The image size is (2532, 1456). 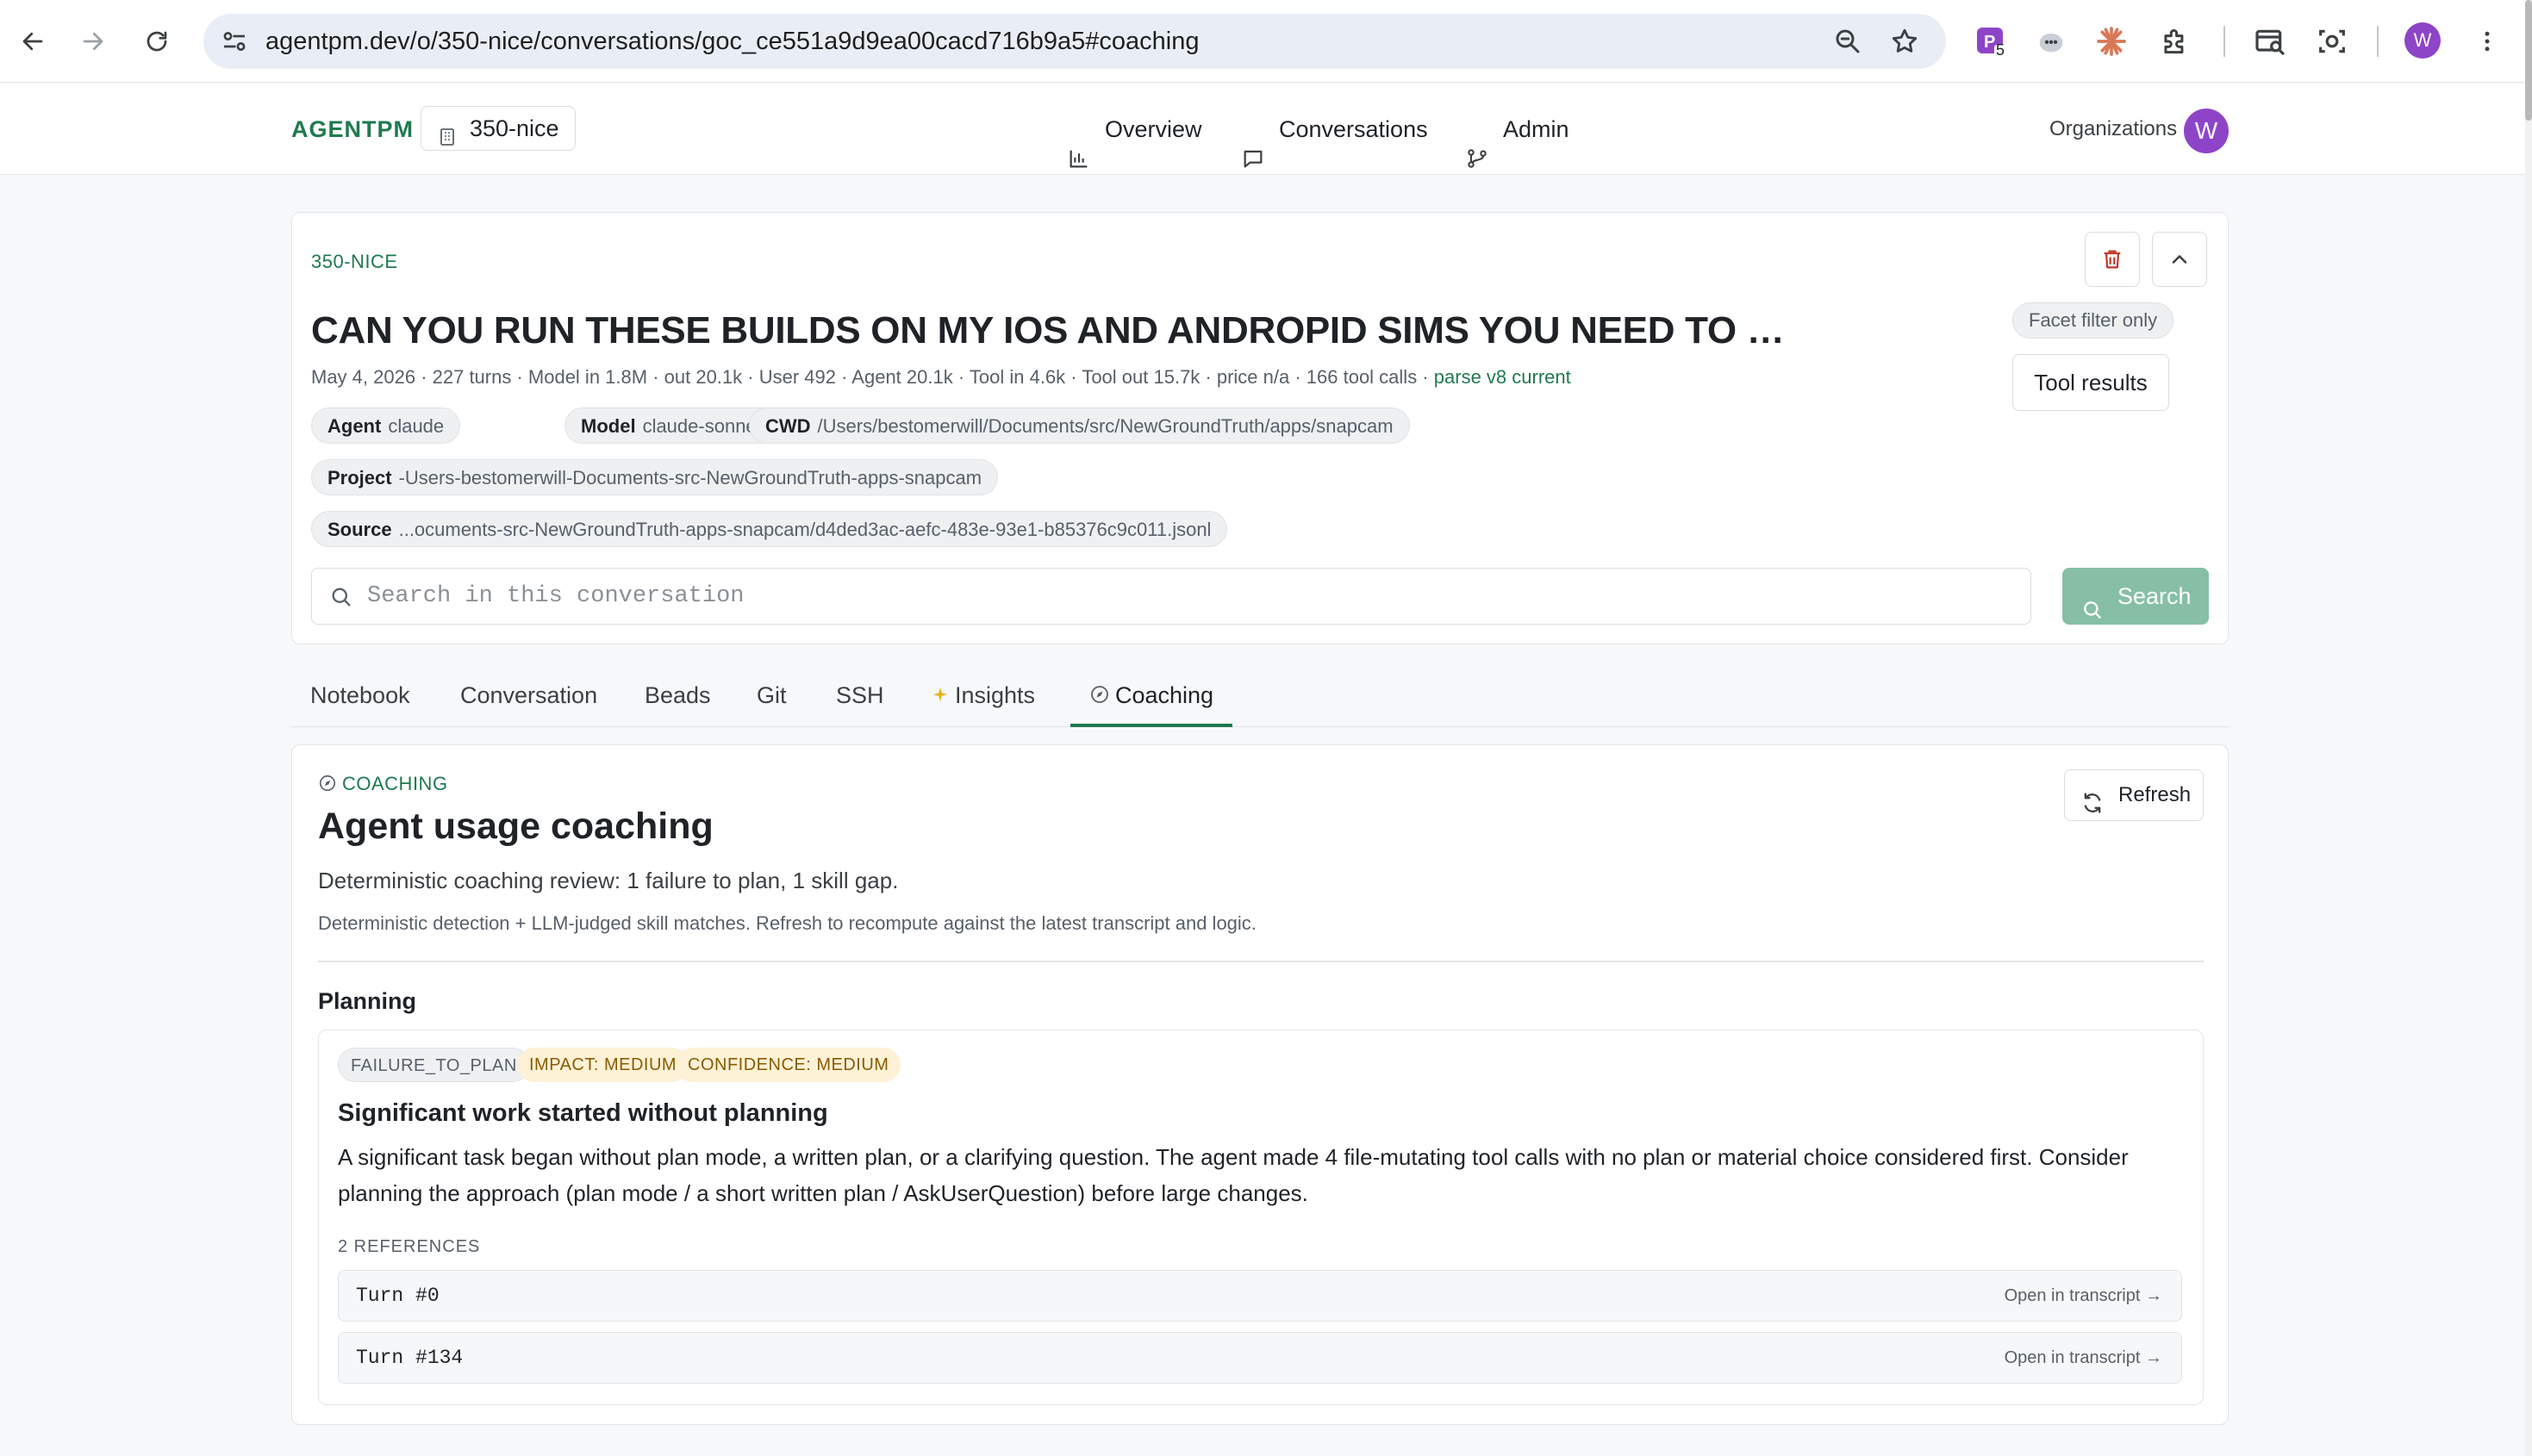 I want to click on conversation-org-label: 350-NICE, so click(x=355, y=261).